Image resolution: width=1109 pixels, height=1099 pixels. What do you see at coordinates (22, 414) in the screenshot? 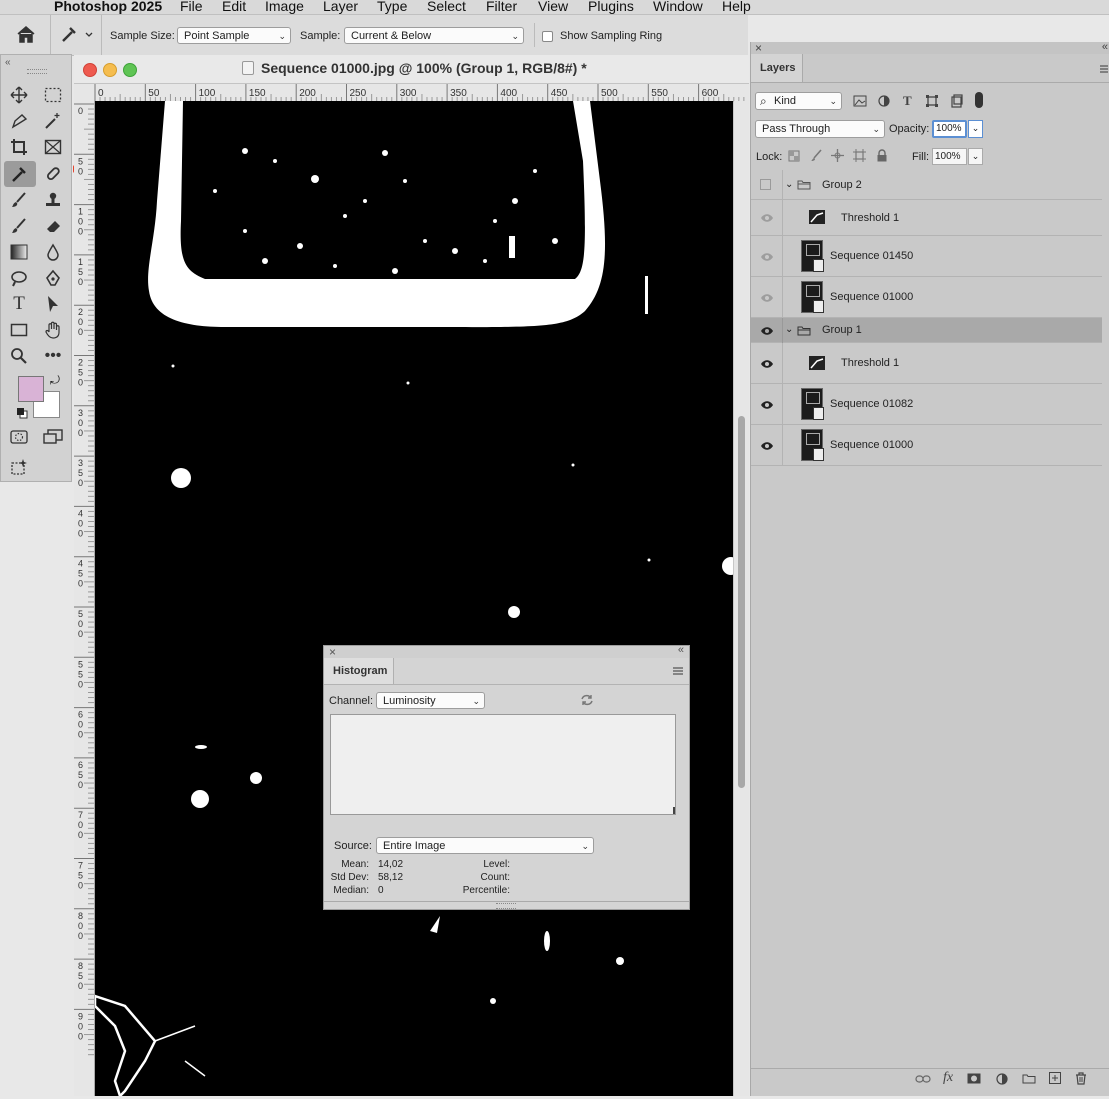
I see `default-colors-icon` at bounding box center [22, 414].